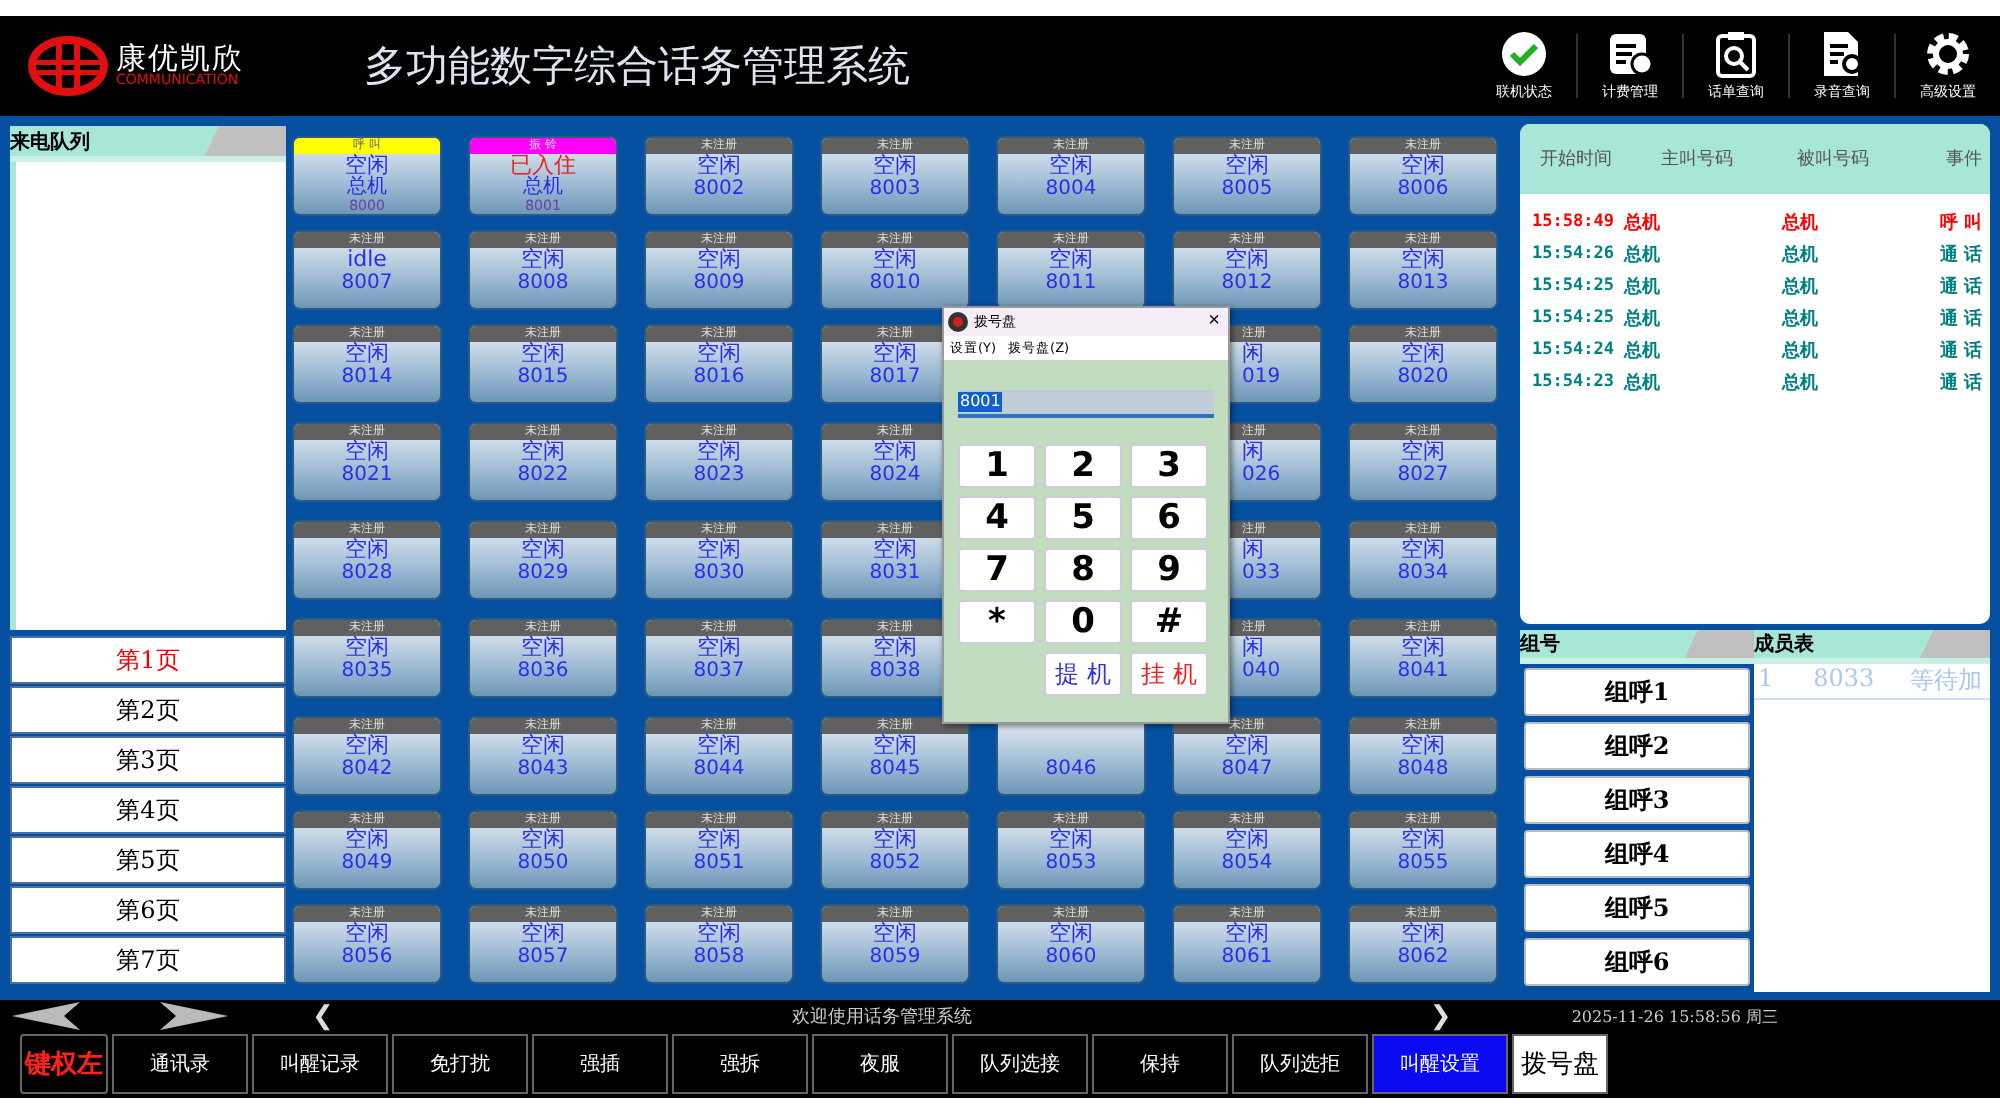  Describe the element at coordinates (997, 518) in the screenshot. I see `keypad-key: 4` at that location.